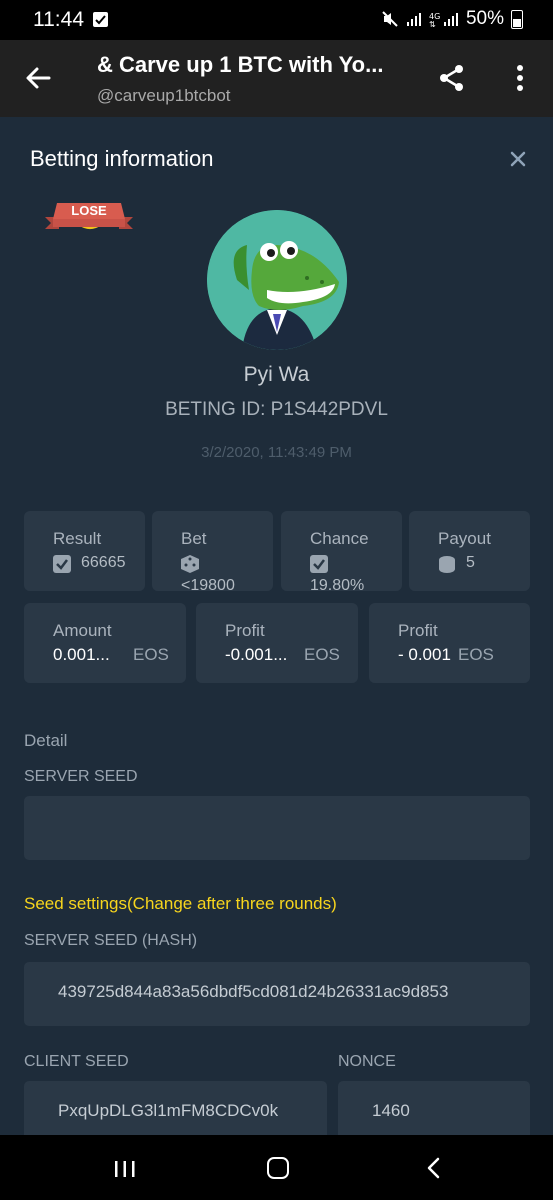  Describe the element at coordinates (339, 538) in the screenshot. I see `chance-label: Chance` at that location.